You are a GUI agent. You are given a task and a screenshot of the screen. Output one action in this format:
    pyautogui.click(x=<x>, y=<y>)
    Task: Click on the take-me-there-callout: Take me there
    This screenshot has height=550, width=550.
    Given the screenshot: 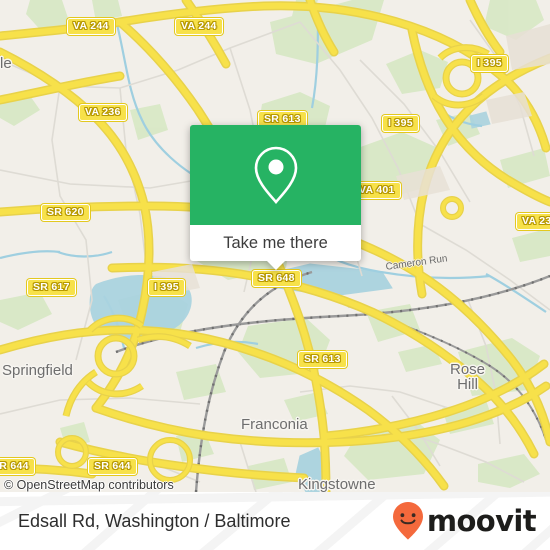 What is the action you would take?
    pyautogui.click(x=275, y=197)
    